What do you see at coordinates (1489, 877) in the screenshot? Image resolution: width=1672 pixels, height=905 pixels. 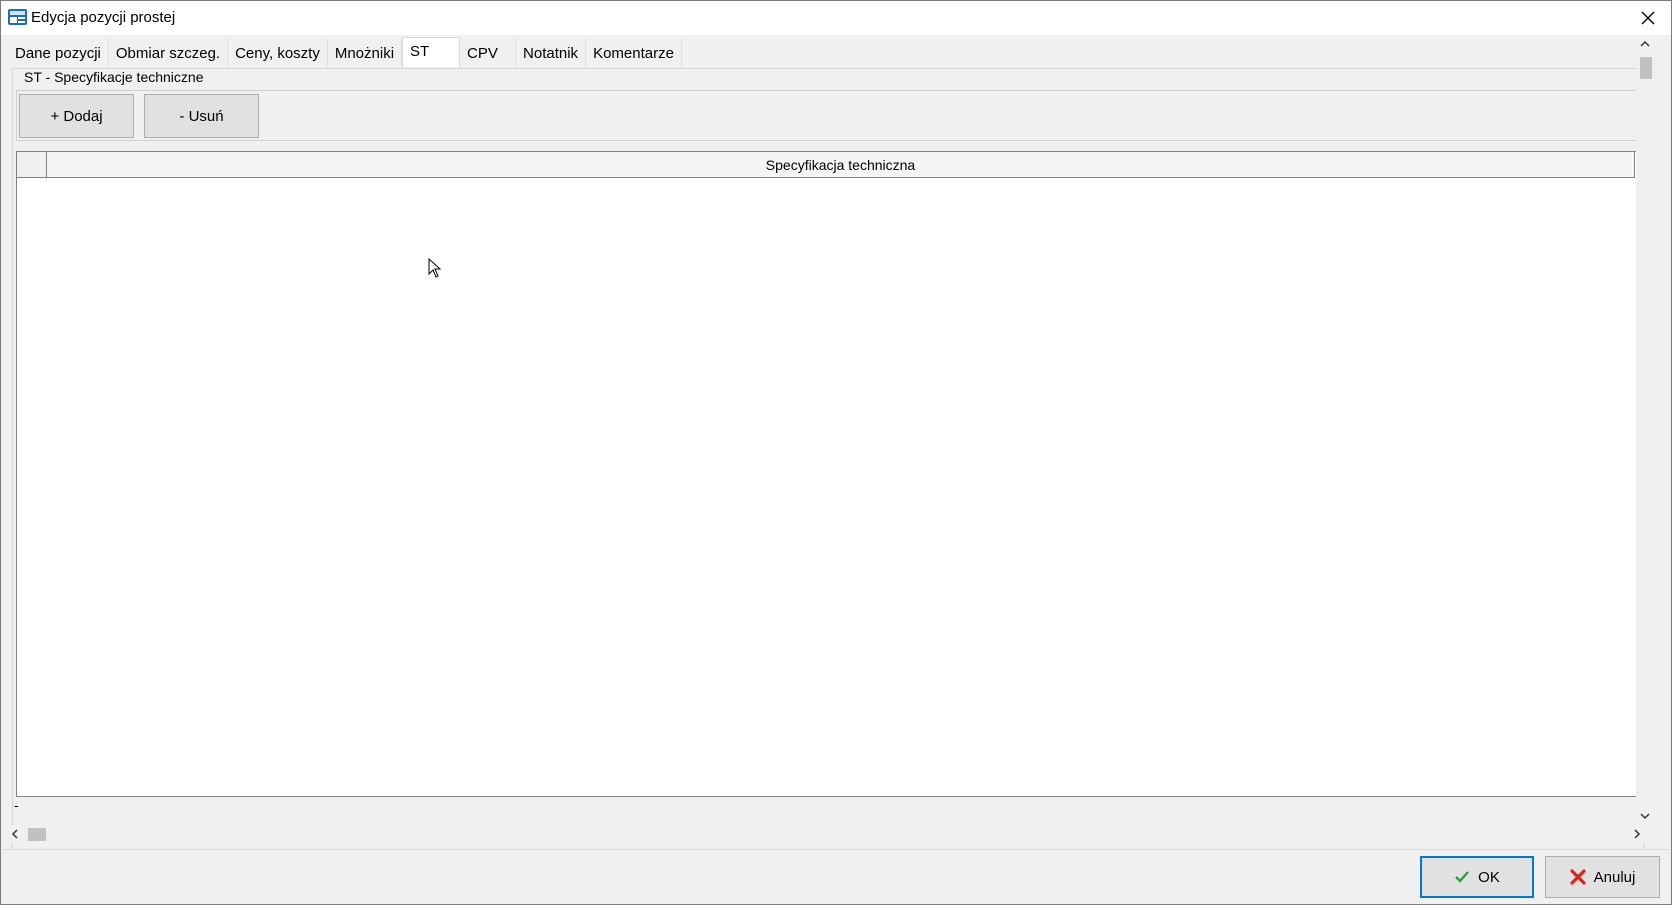 I see `ok-label: OK` at bounding box center [1489, 877].